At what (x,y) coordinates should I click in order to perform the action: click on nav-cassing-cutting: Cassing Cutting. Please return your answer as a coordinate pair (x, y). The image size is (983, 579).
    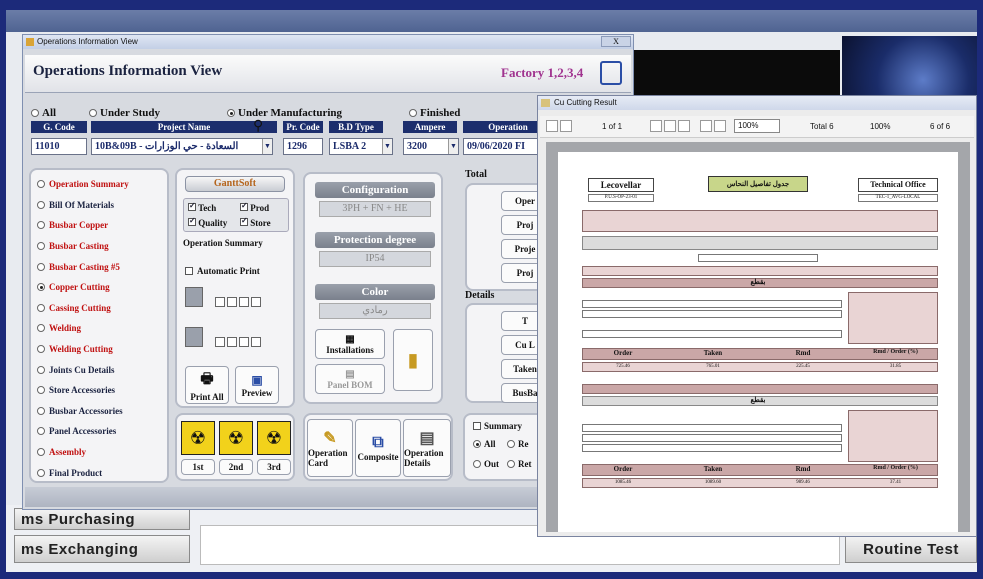
    Looking at the image, I should click on (99, 308).